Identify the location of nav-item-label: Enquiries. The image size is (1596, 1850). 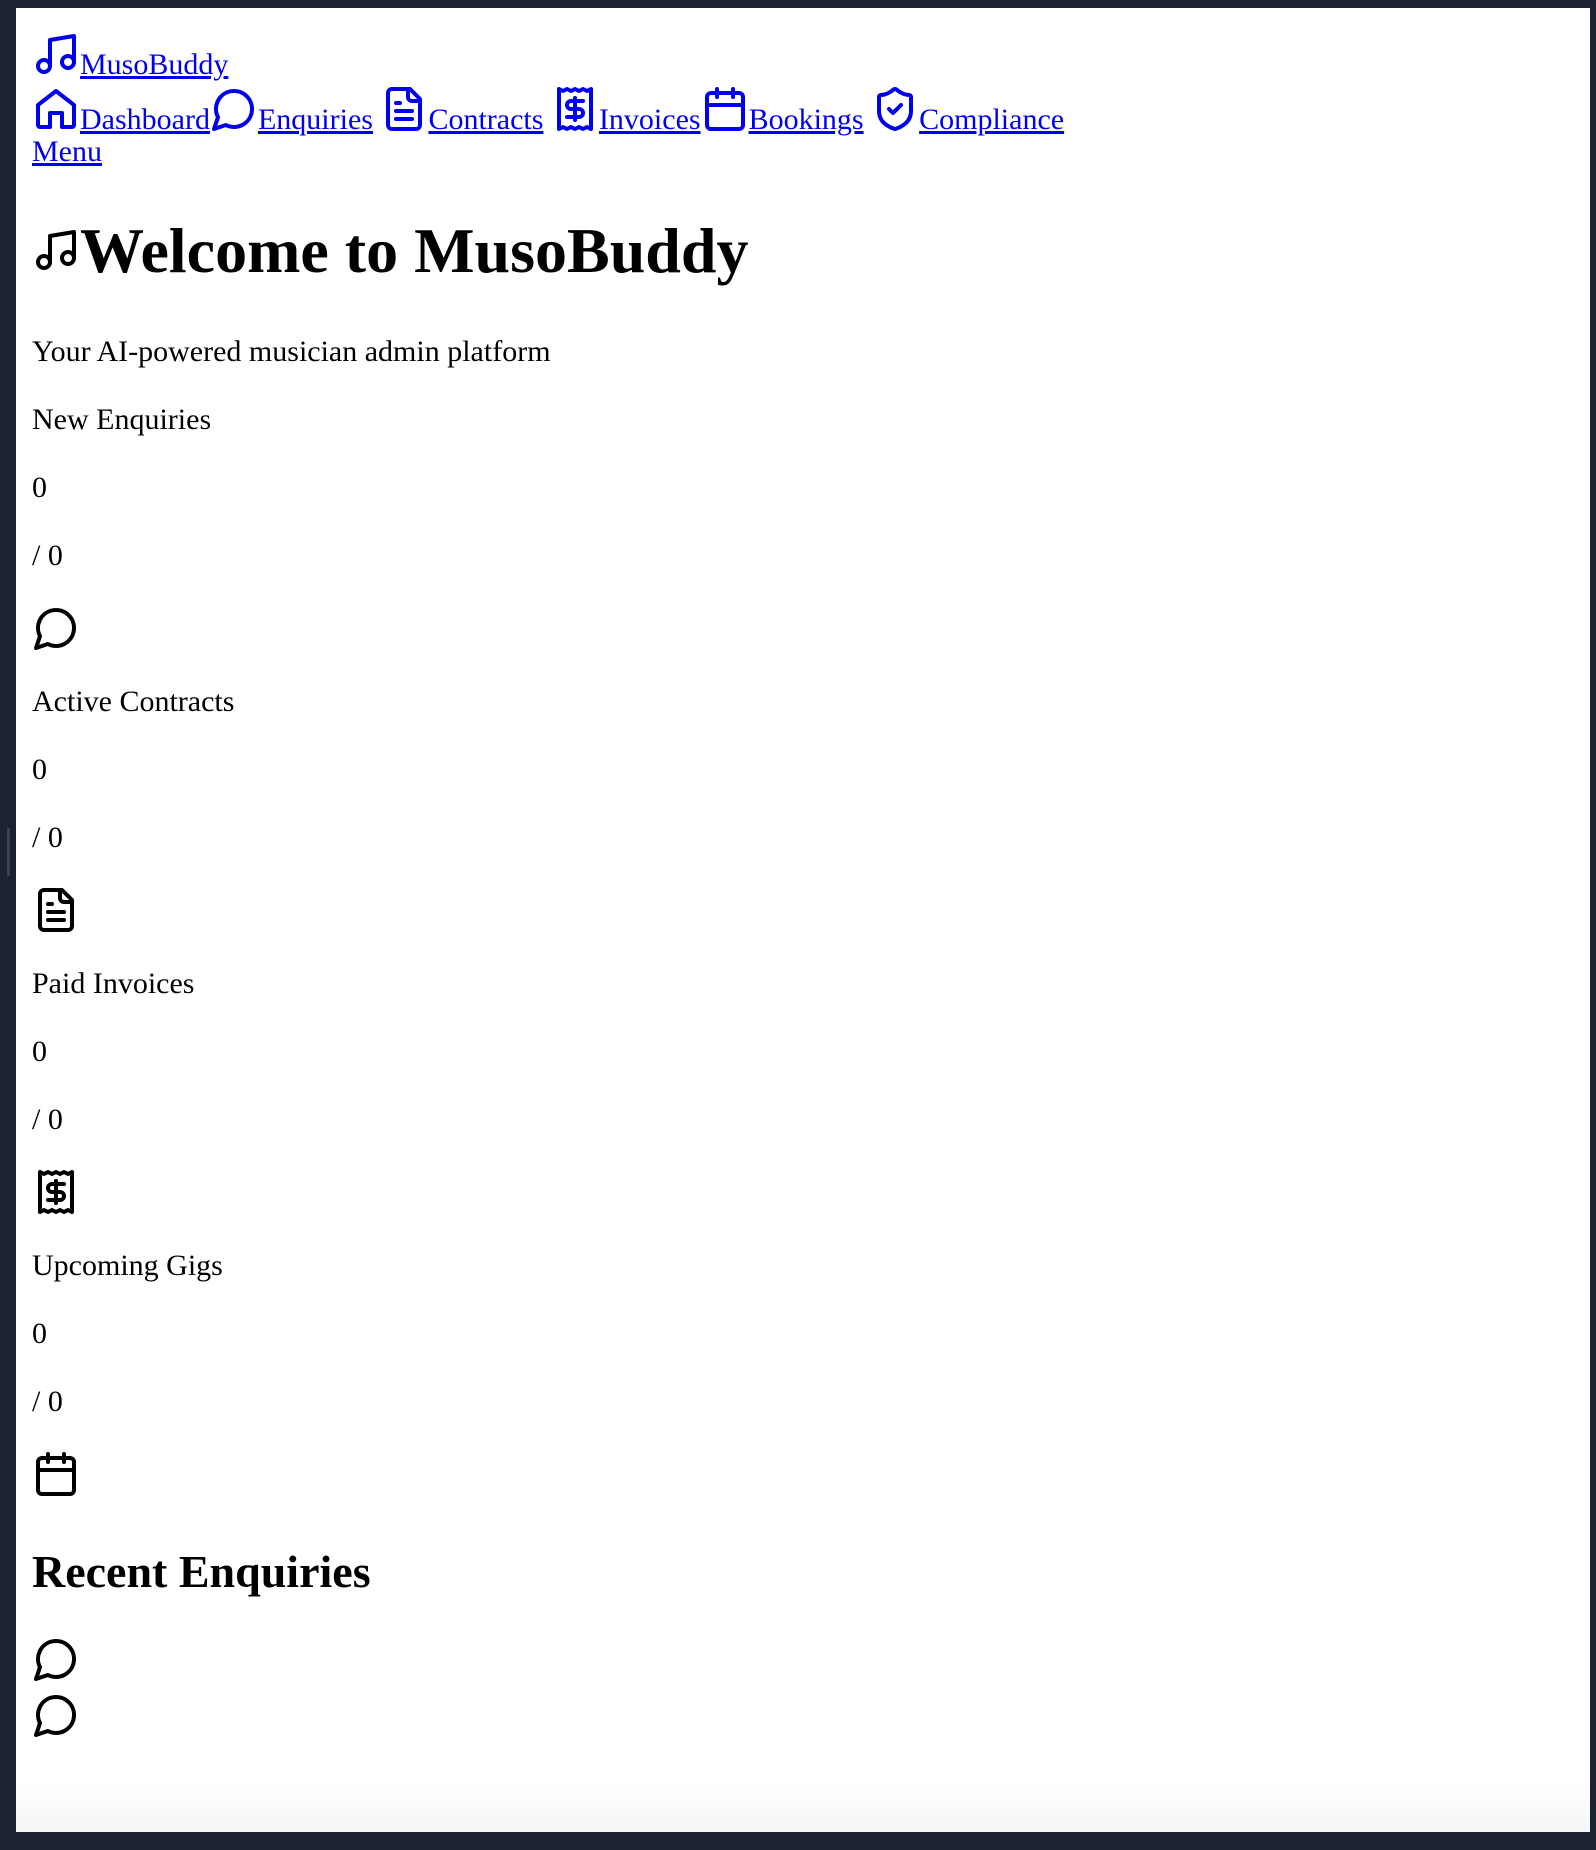
(315, 119).